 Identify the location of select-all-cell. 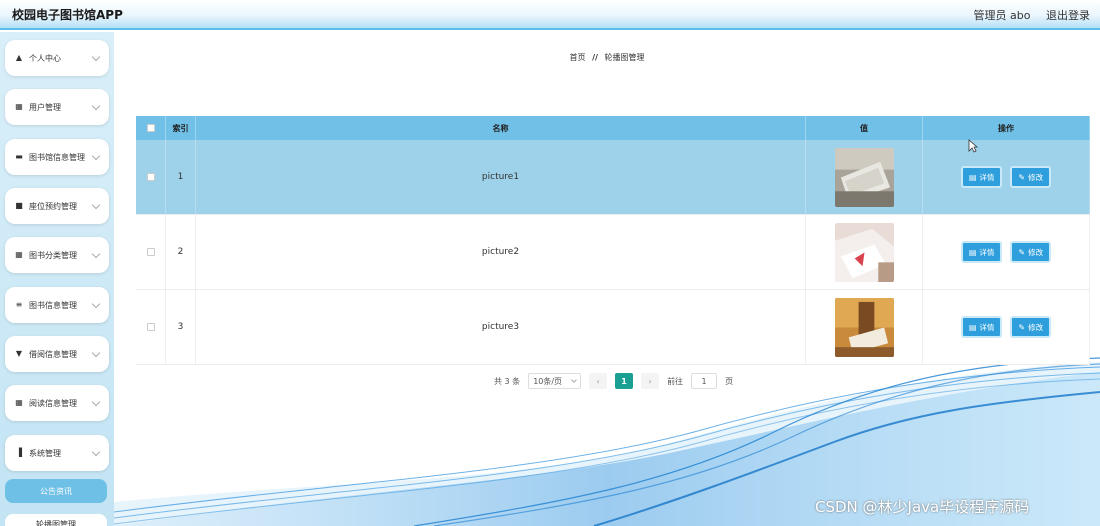
(151, 128).